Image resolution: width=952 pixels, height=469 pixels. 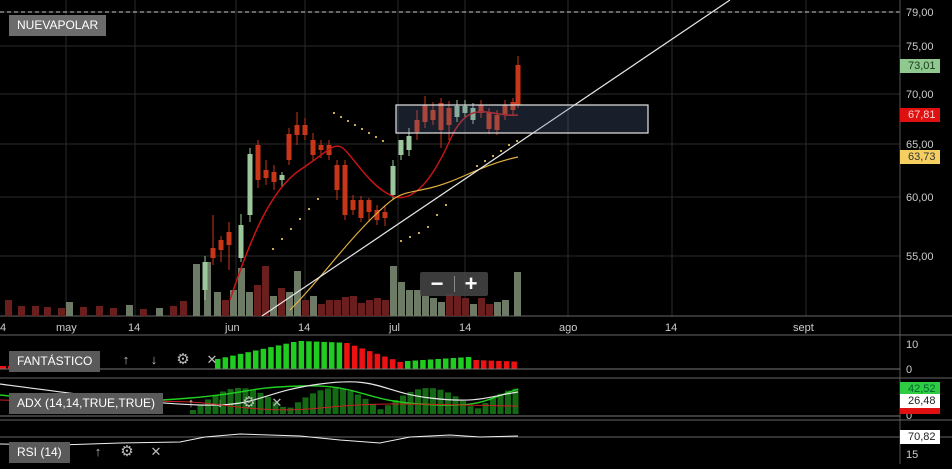 What do you see at coordinates (920, 411) in the screenshot?
I see `adx-minus-badge` at bounding box center [920, 411].